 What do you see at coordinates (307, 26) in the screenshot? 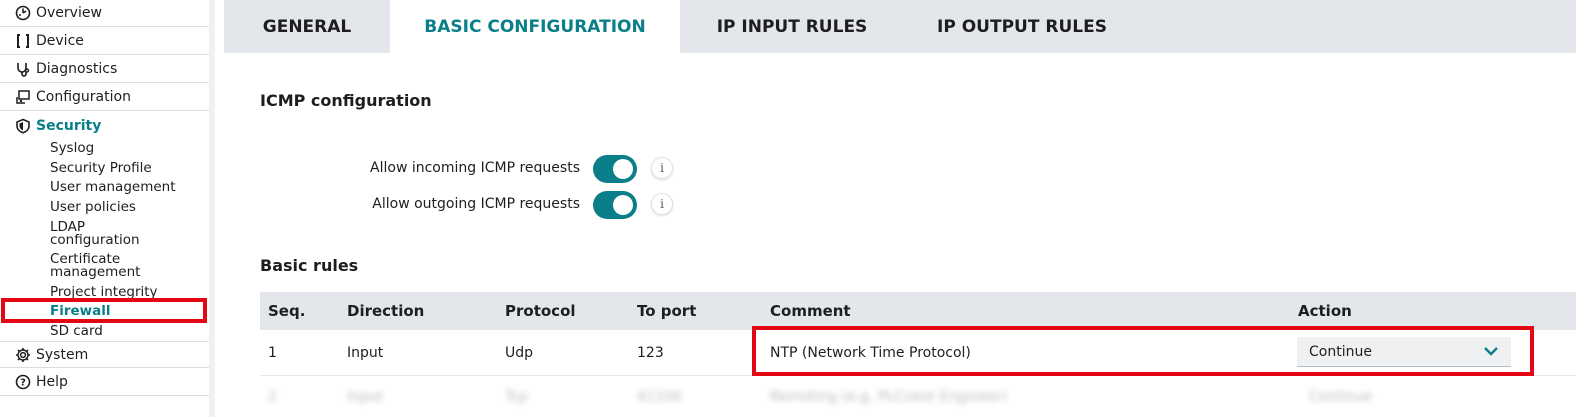
I see `tab-general: GENERAL` at bounding box center [307, 26].